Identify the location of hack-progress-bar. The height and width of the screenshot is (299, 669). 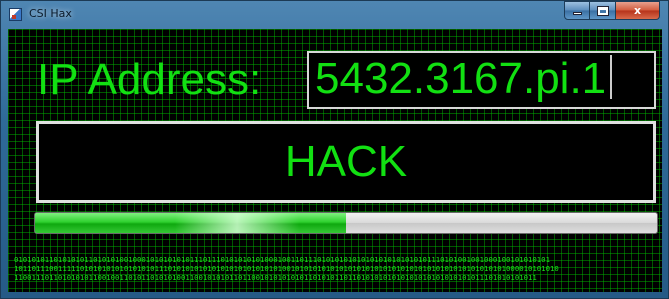
(346, 223).